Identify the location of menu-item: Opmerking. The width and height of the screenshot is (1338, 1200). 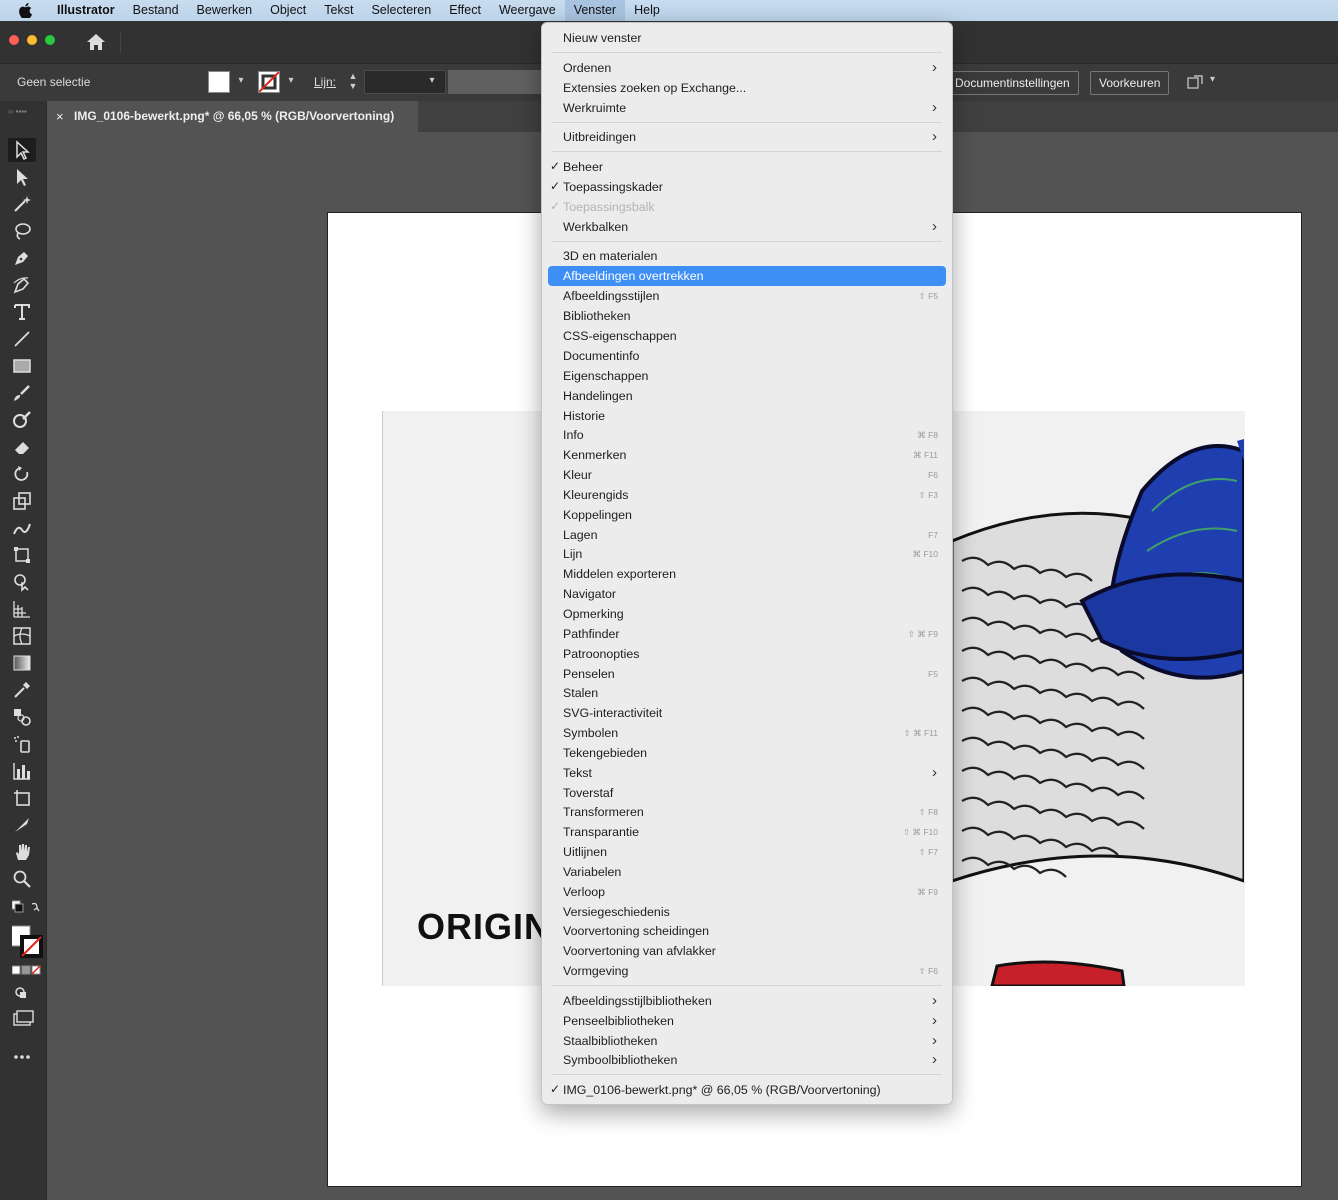
(747, 614).